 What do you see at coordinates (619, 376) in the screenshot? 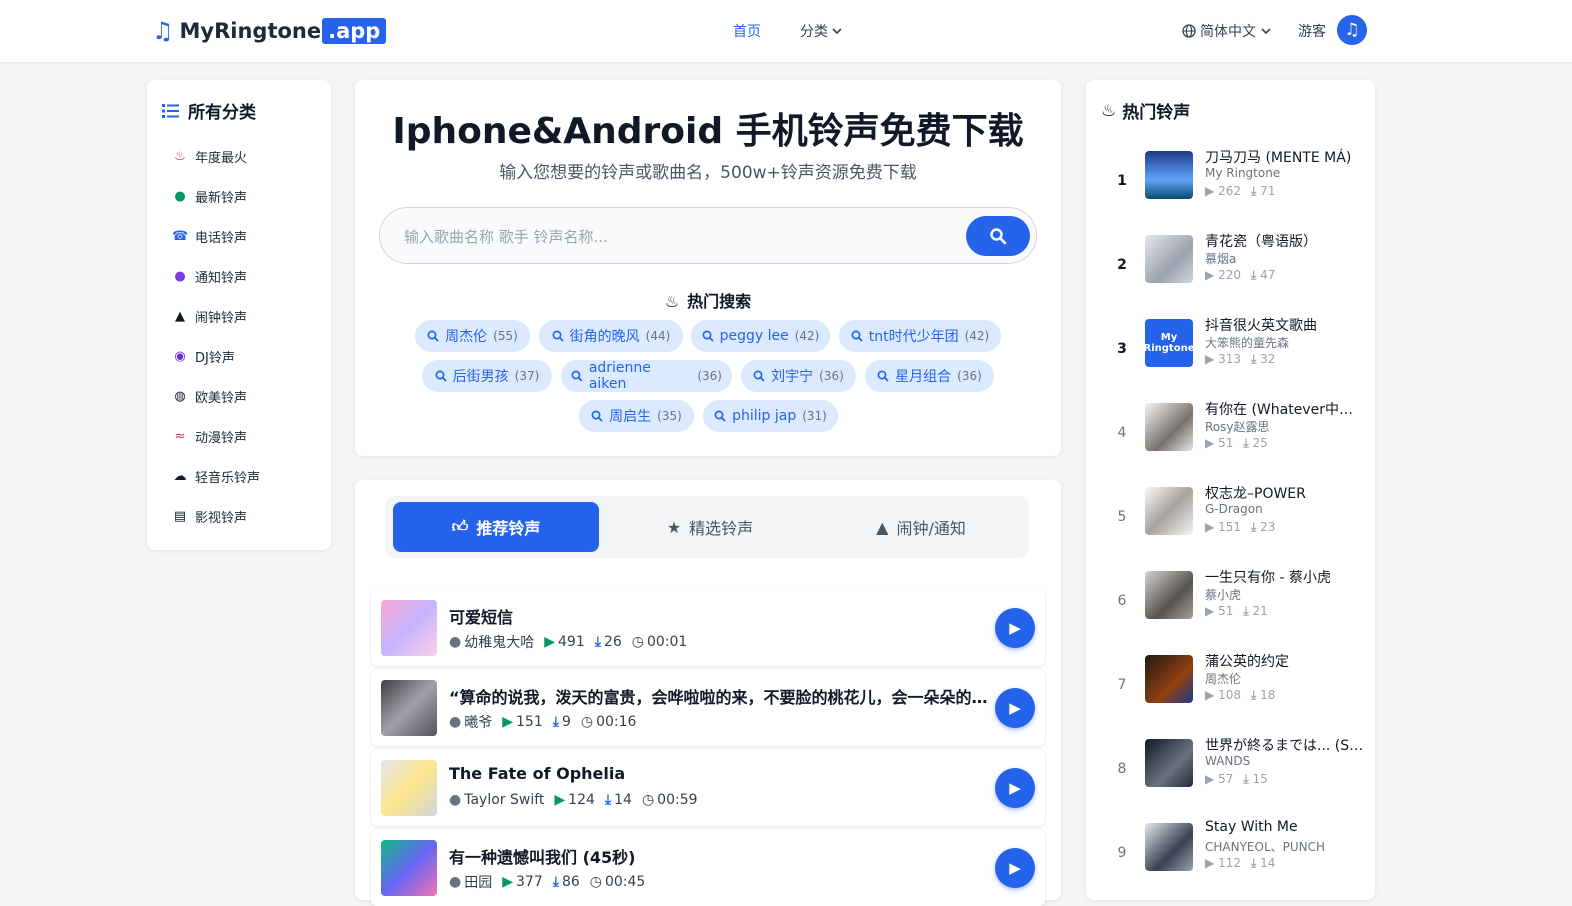
I see `tag-label: adrienne aiken` at bounding box center [619, 376].